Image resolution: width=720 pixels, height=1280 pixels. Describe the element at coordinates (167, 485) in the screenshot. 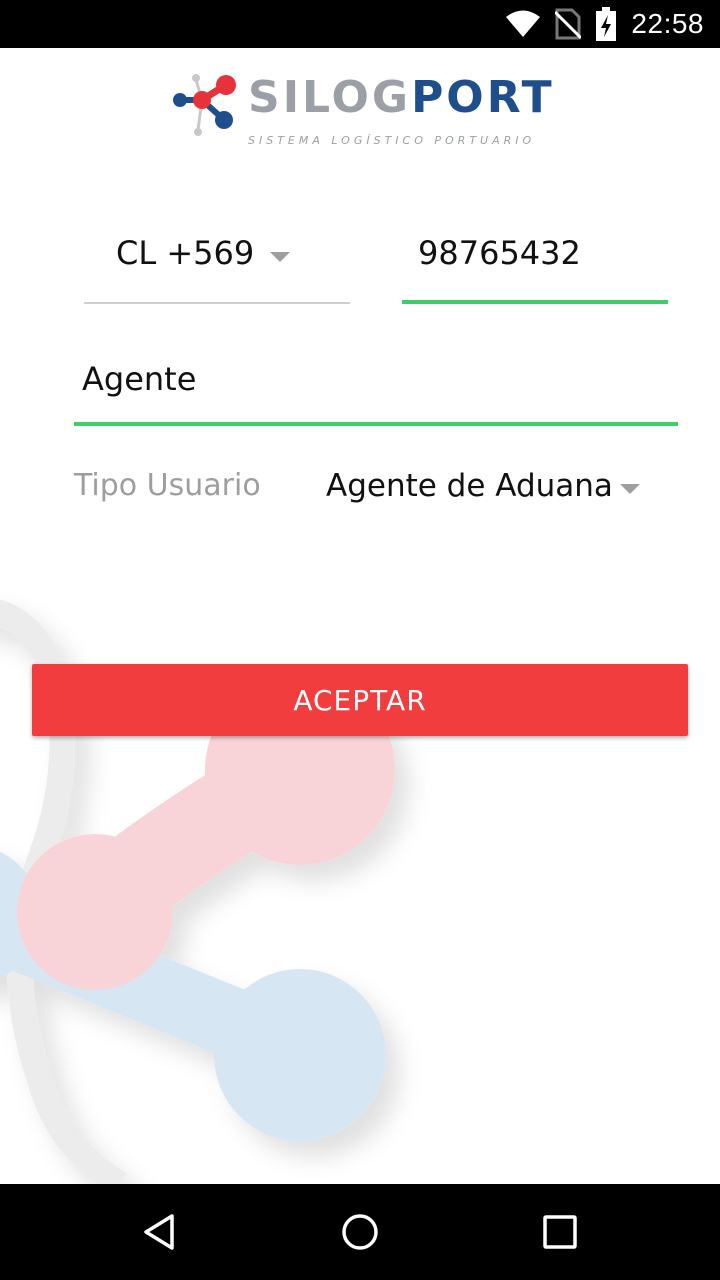

I see `user-type-label: Tipo Usuario` at that location.